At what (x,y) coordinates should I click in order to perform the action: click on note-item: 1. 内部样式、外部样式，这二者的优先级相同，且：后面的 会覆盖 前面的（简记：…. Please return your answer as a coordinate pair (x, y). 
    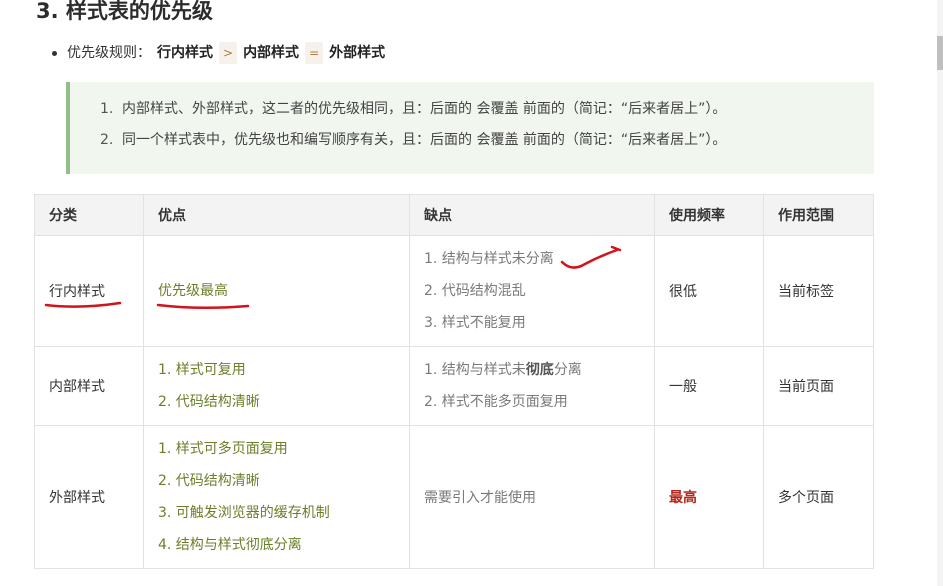
    Looking at the image, I should click on (487, 109).